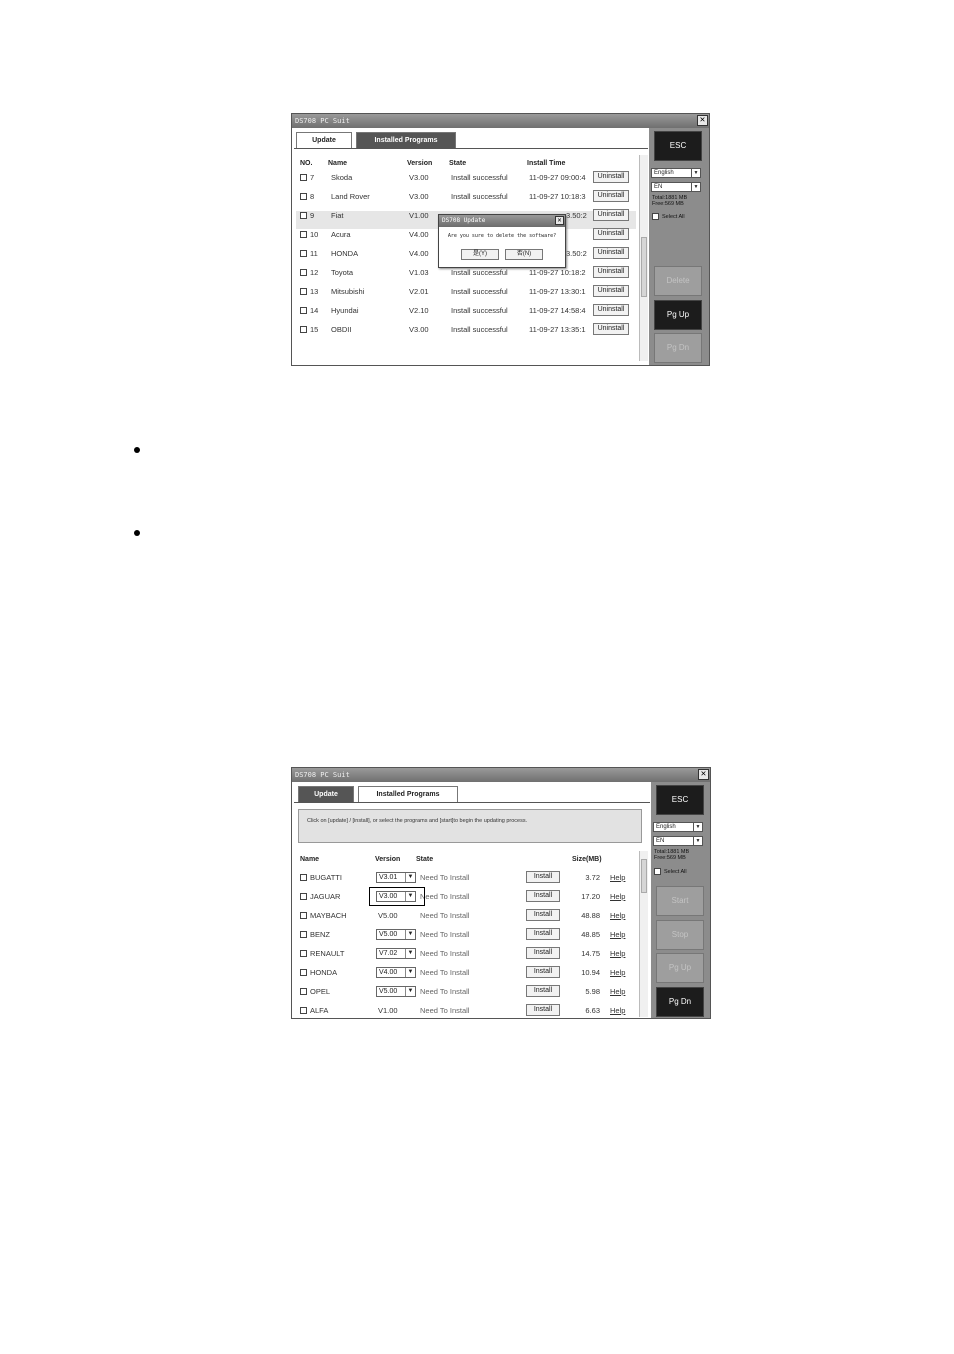 The width and height of the screenshot is (954, 1354). Describe the element at coordinates (480, 254) in the screenshot. I see `dialog-yes-button: 是(Y)` at that location.